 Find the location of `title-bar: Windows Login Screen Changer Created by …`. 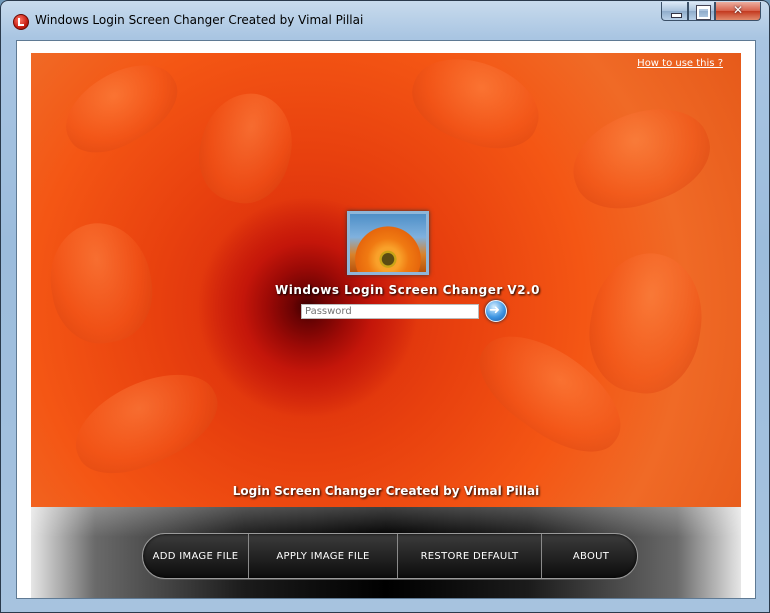

title-bar: Windows Login Screen Changer Created by … is located at coordinates (385, 21).